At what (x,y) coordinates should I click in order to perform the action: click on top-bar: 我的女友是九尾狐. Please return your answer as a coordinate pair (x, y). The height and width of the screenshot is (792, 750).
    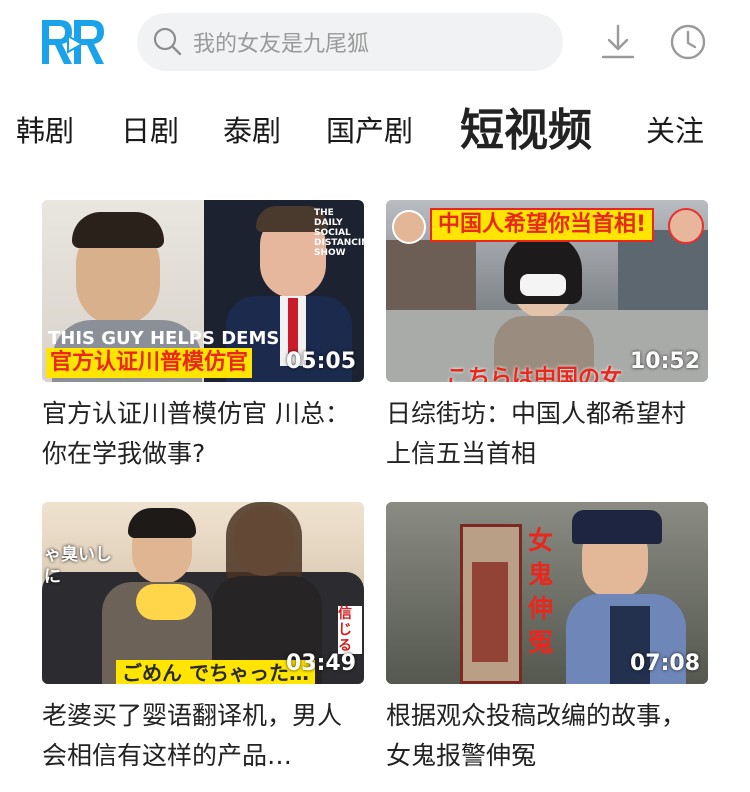
    Looking at the image, I should click on (375, 43).